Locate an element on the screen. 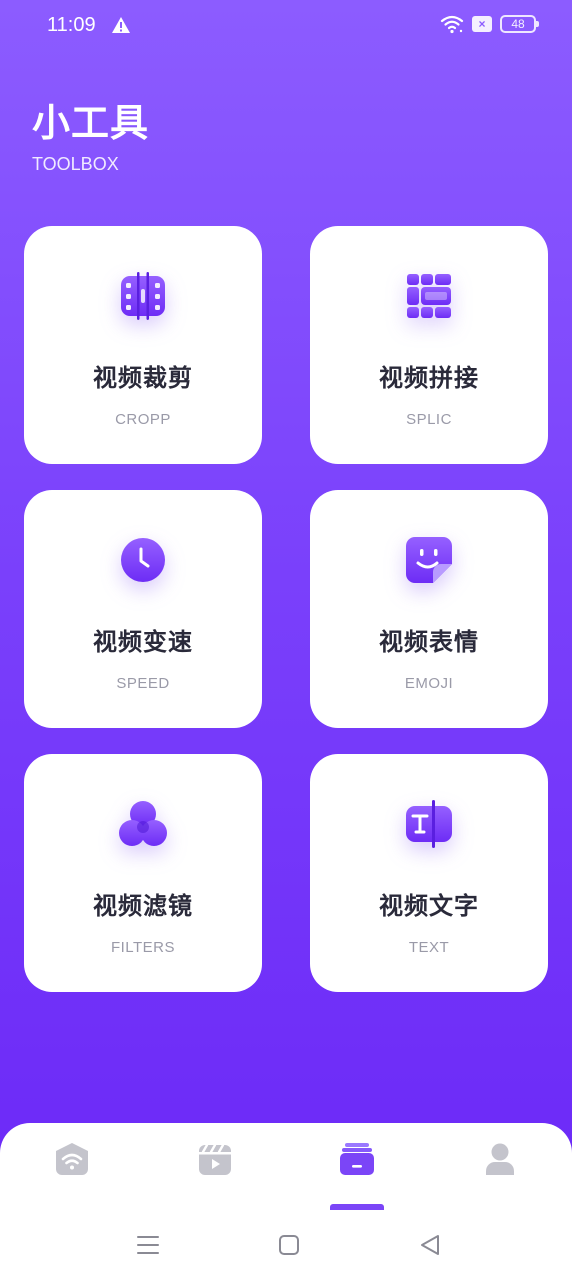 This screenshot has width=572, height=1280. tool-subtitle: EMOJI is located at coordinates (429, 683).